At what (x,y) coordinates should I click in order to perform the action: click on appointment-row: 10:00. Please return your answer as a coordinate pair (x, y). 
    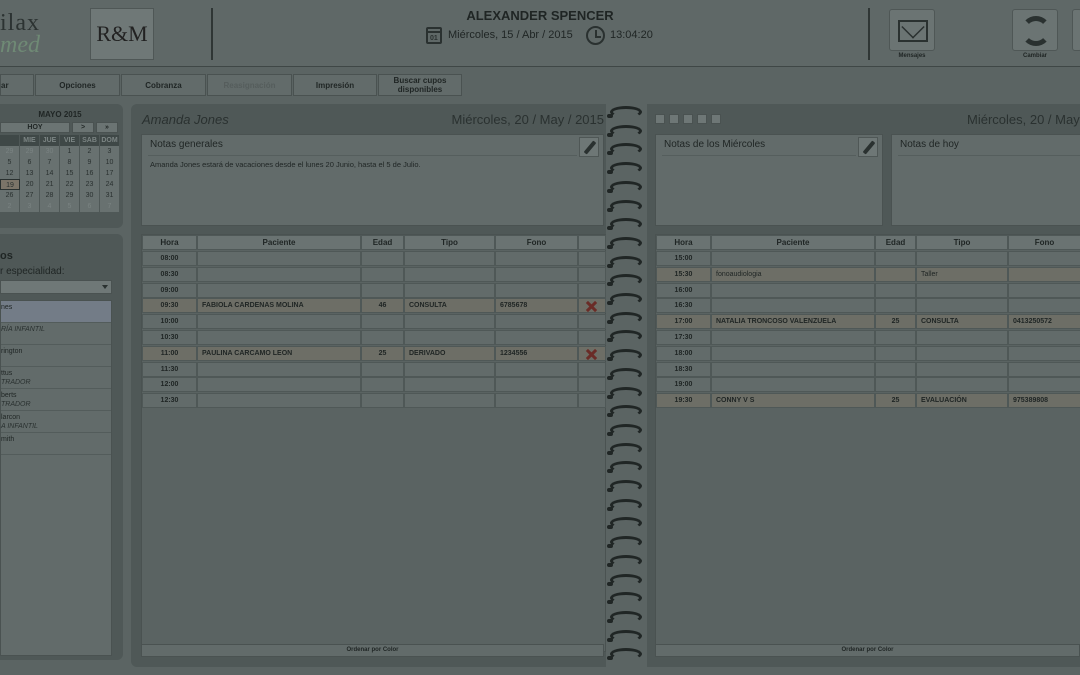
    Looking at the image, I should click on (374, 322).